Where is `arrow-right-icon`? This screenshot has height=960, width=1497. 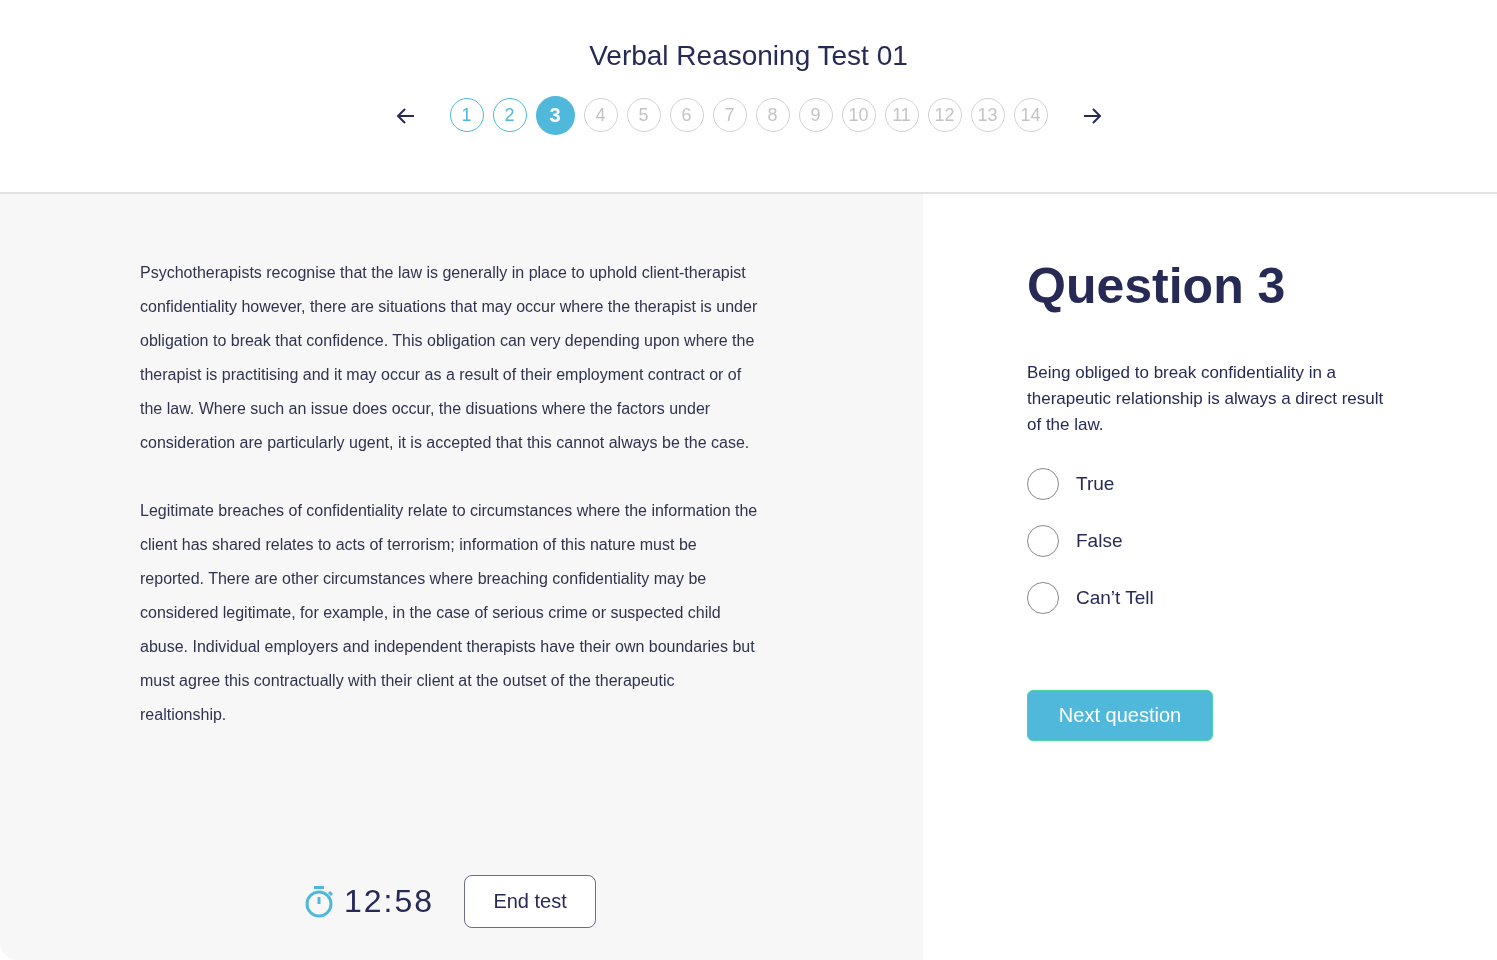 arrow-right-icon is located at coordinates (1091, 115).